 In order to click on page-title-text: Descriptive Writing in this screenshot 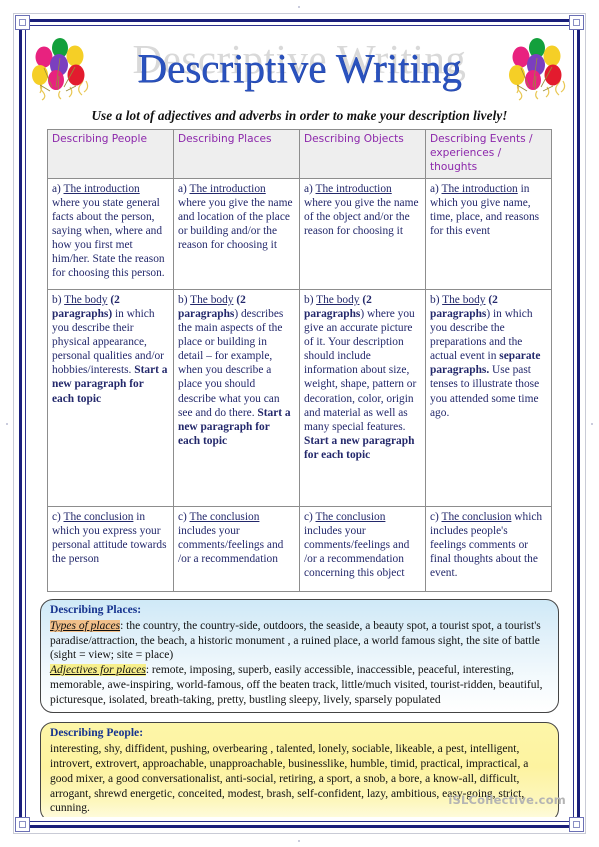, I will do `click(299, 67)`.